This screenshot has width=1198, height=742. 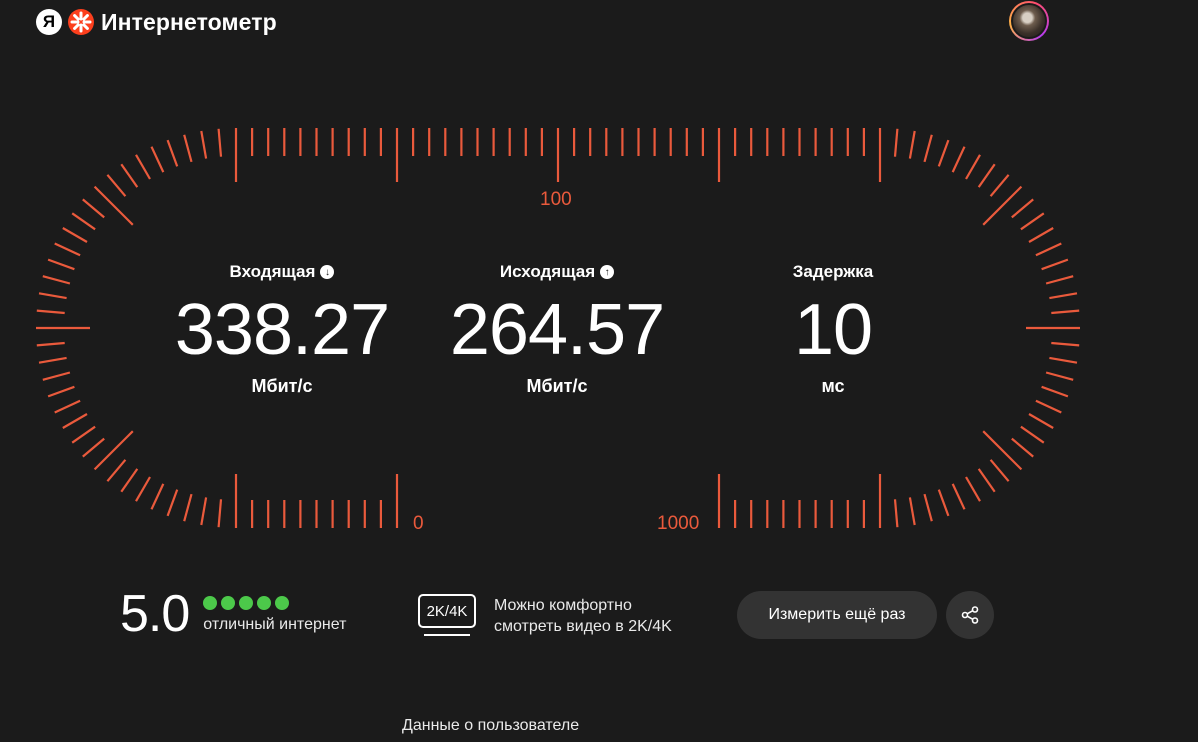 I want to click on download-metric: Входящая ↓ 338.27 Мбит/с, so click(x=282, y=328).